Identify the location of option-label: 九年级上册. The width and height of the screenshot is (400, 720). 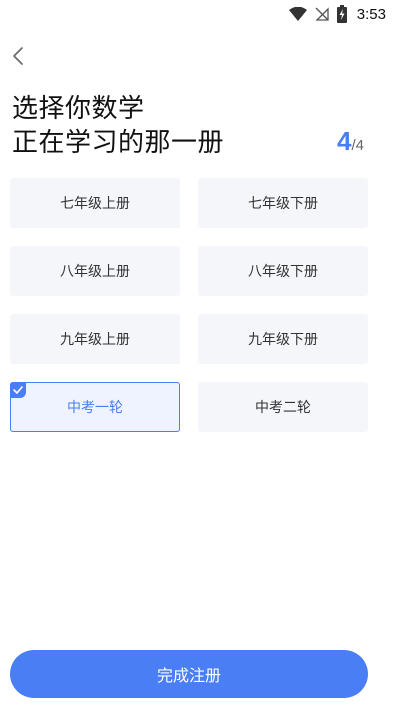
(95, 340).